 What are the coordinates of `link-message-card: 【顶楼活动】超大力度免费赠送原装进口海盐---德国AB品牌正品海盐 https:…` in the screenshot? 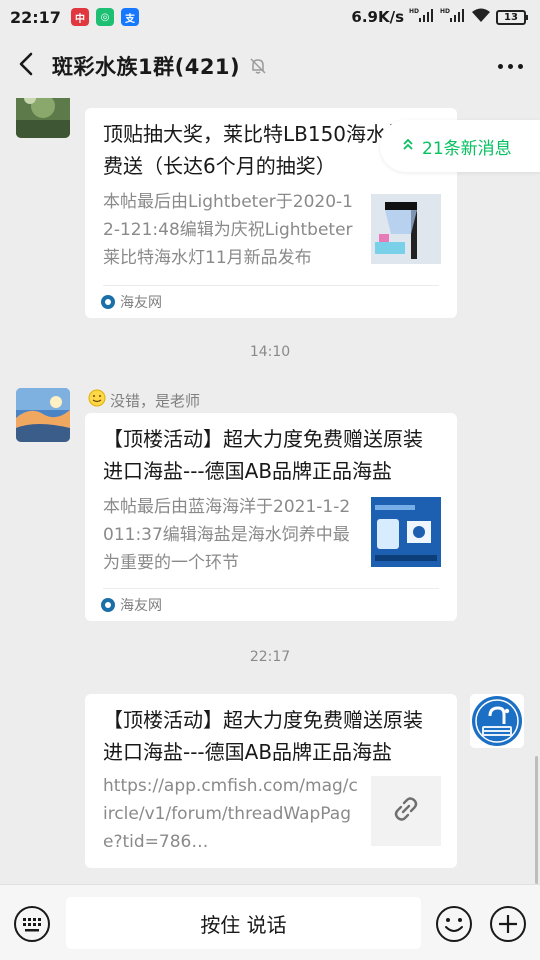 It's located at (271, 781).